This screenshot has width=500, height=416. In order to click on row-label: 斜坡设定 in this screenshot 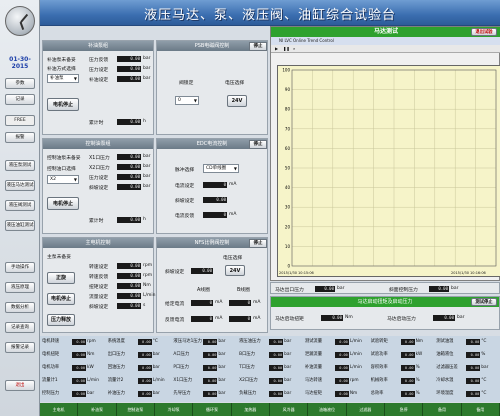, I will do `click(175, 272)`.